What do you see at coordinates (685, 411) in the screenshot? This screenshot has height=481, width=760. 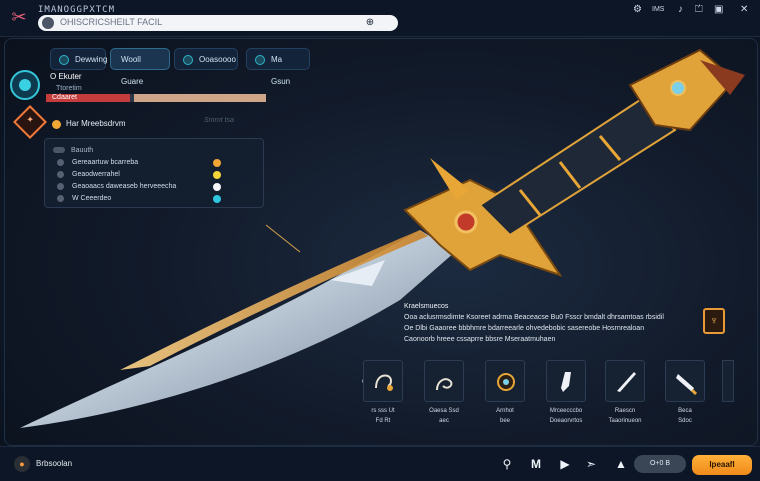 I see `slot-label: Beca` at bounding box center [685, 411].